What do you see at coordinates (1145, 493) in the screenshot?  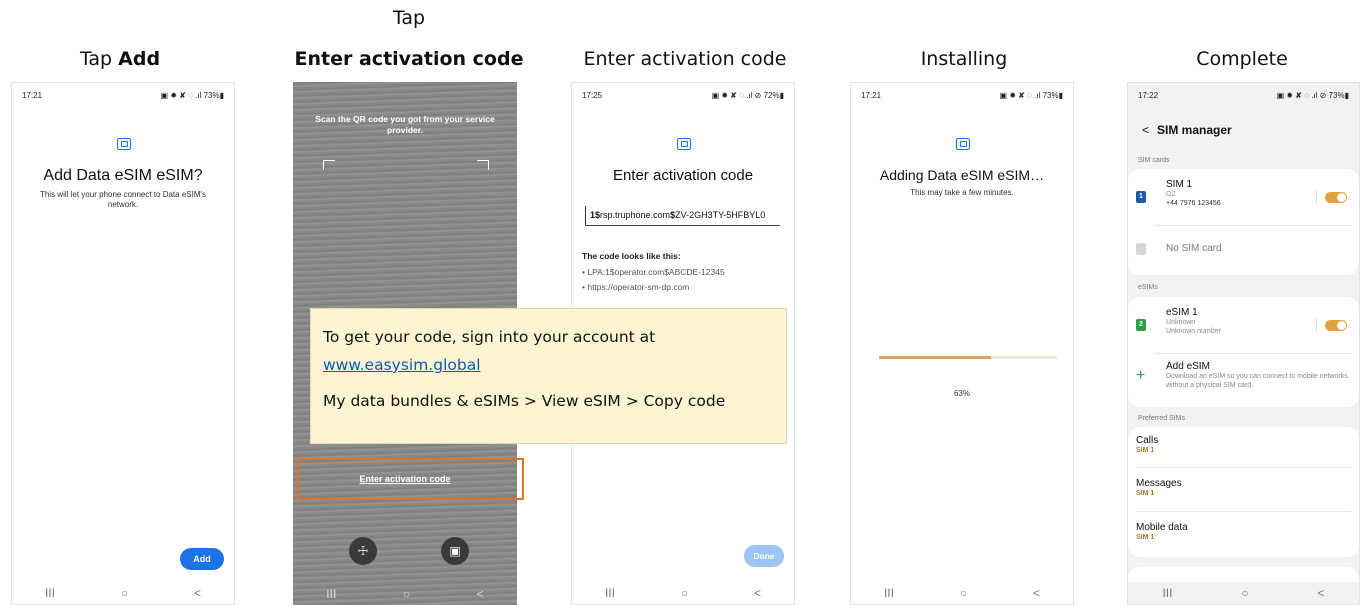 I see `messages-sim: SIM 1` at bounding box center [1145, 493].